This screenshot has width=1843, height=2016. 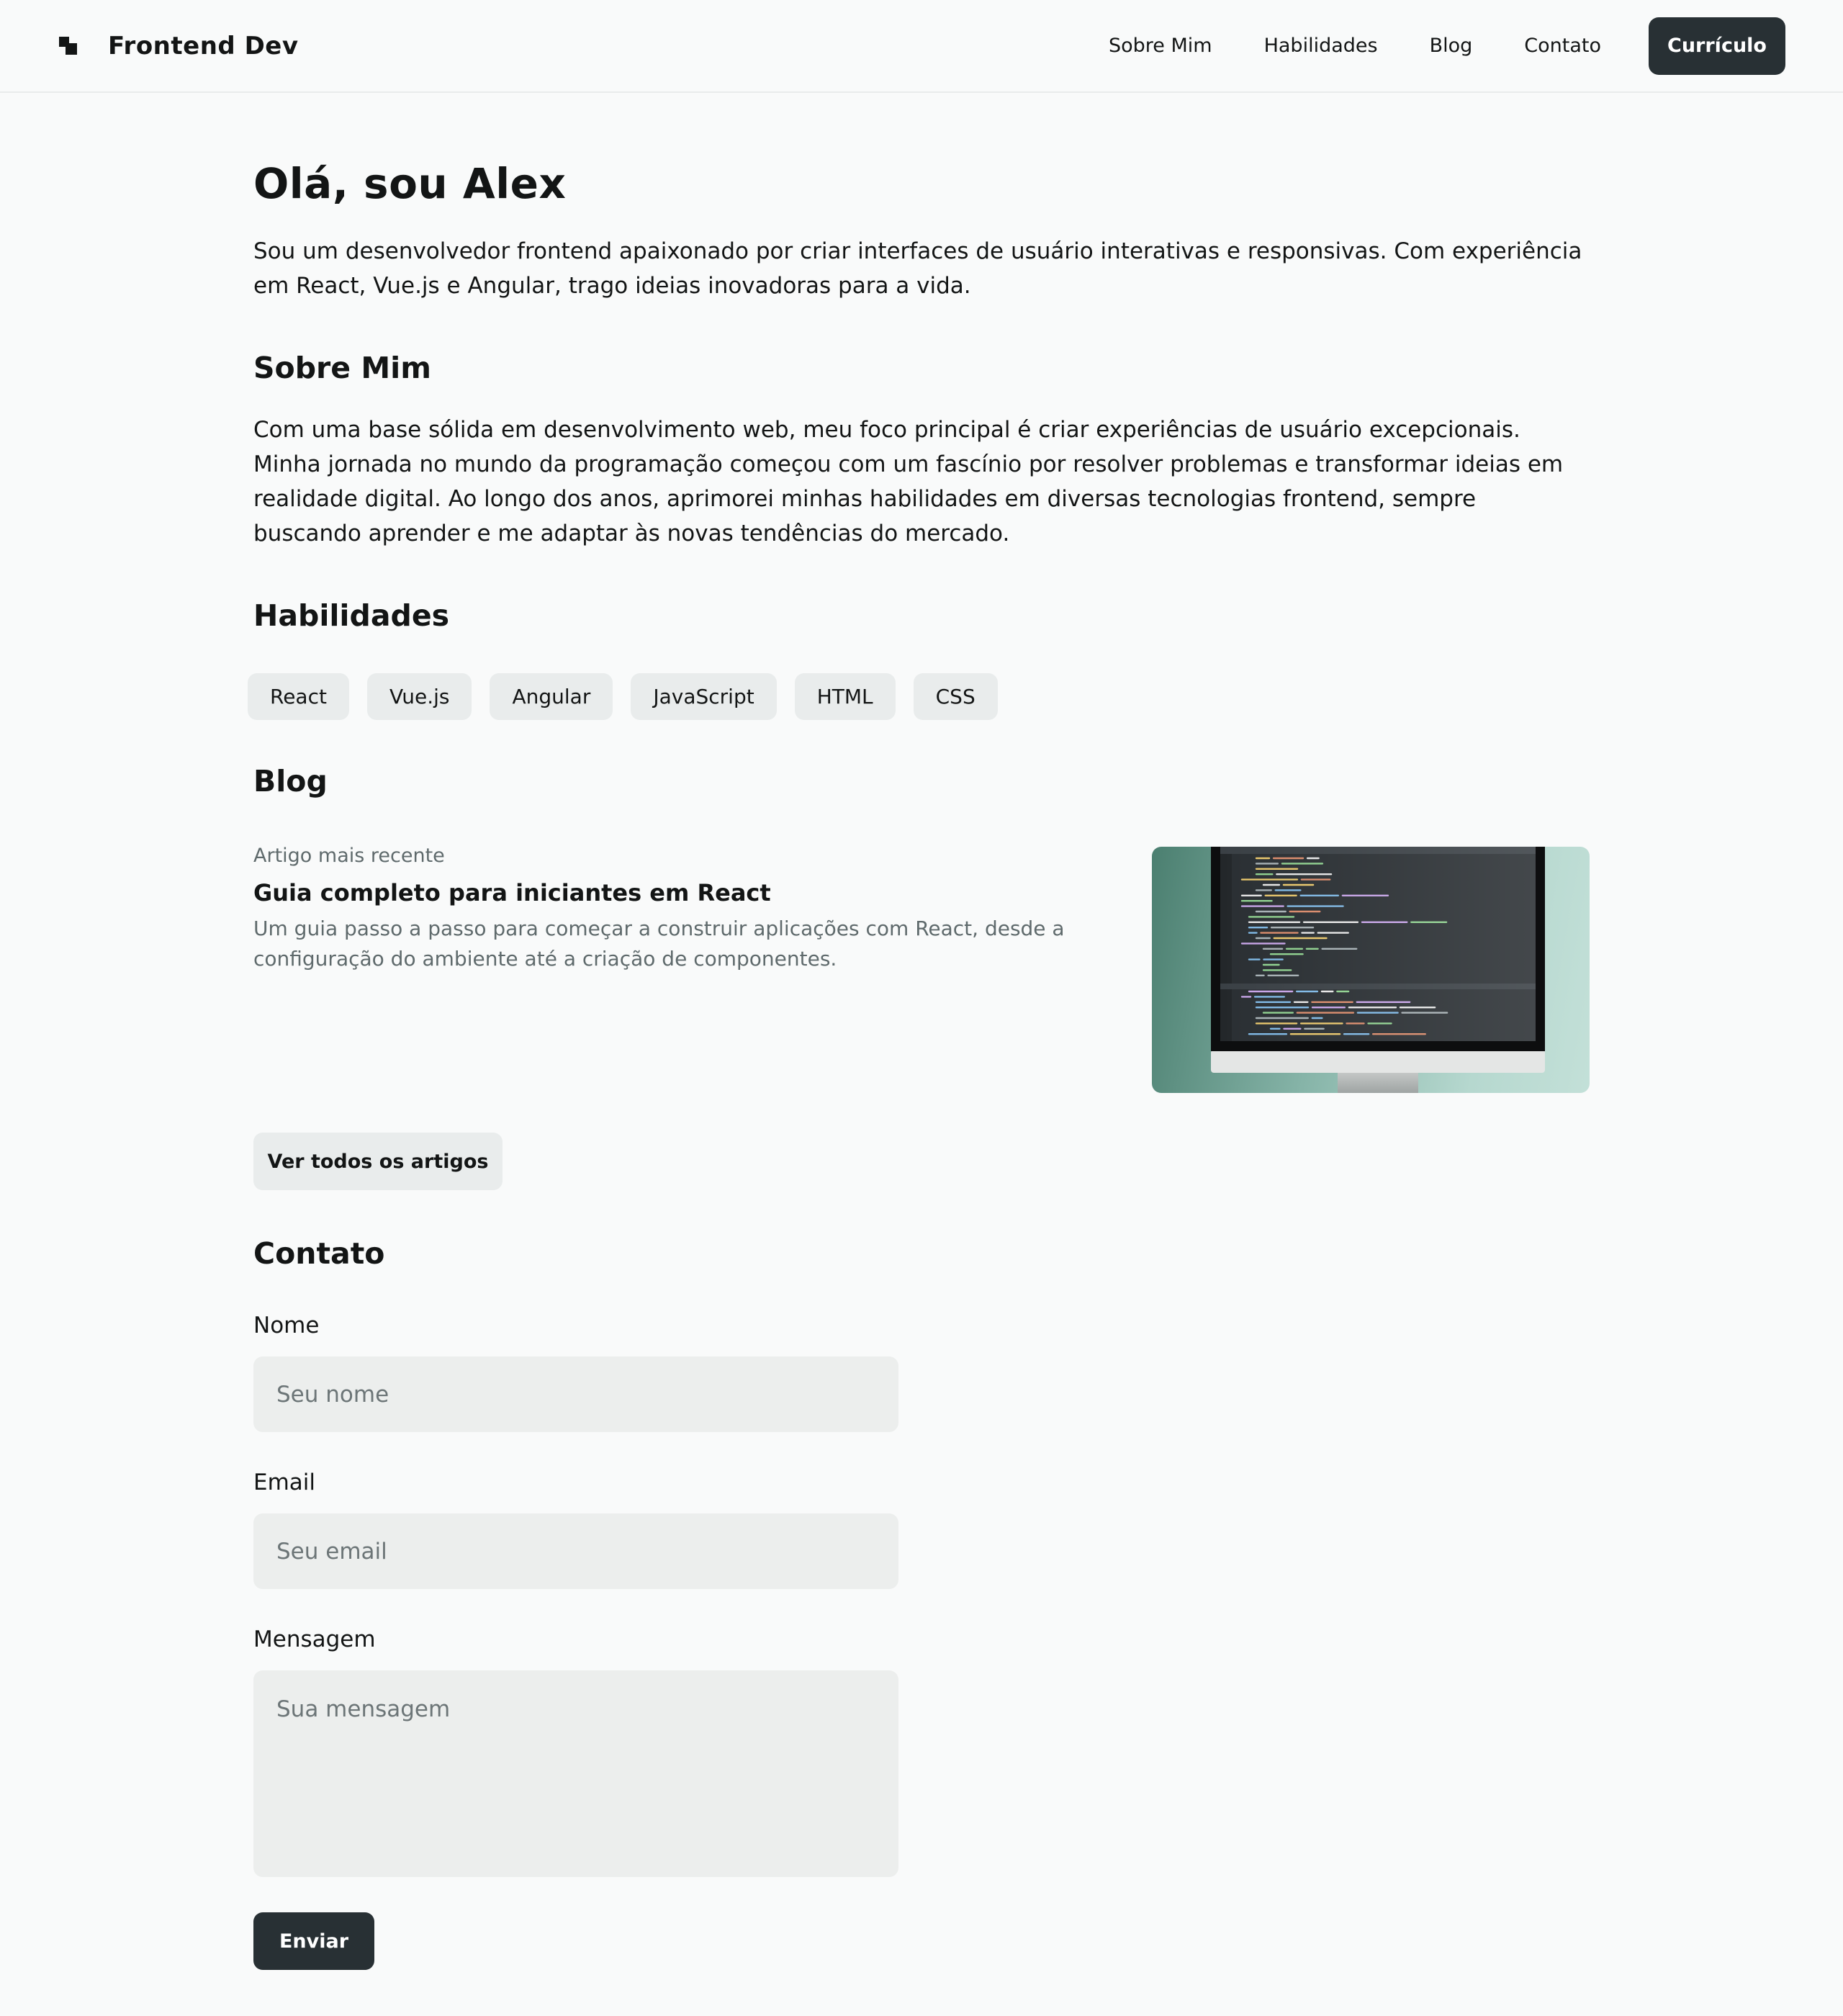 I want to click on nav-link-contato: Contato, so click(x=1563, y=46).